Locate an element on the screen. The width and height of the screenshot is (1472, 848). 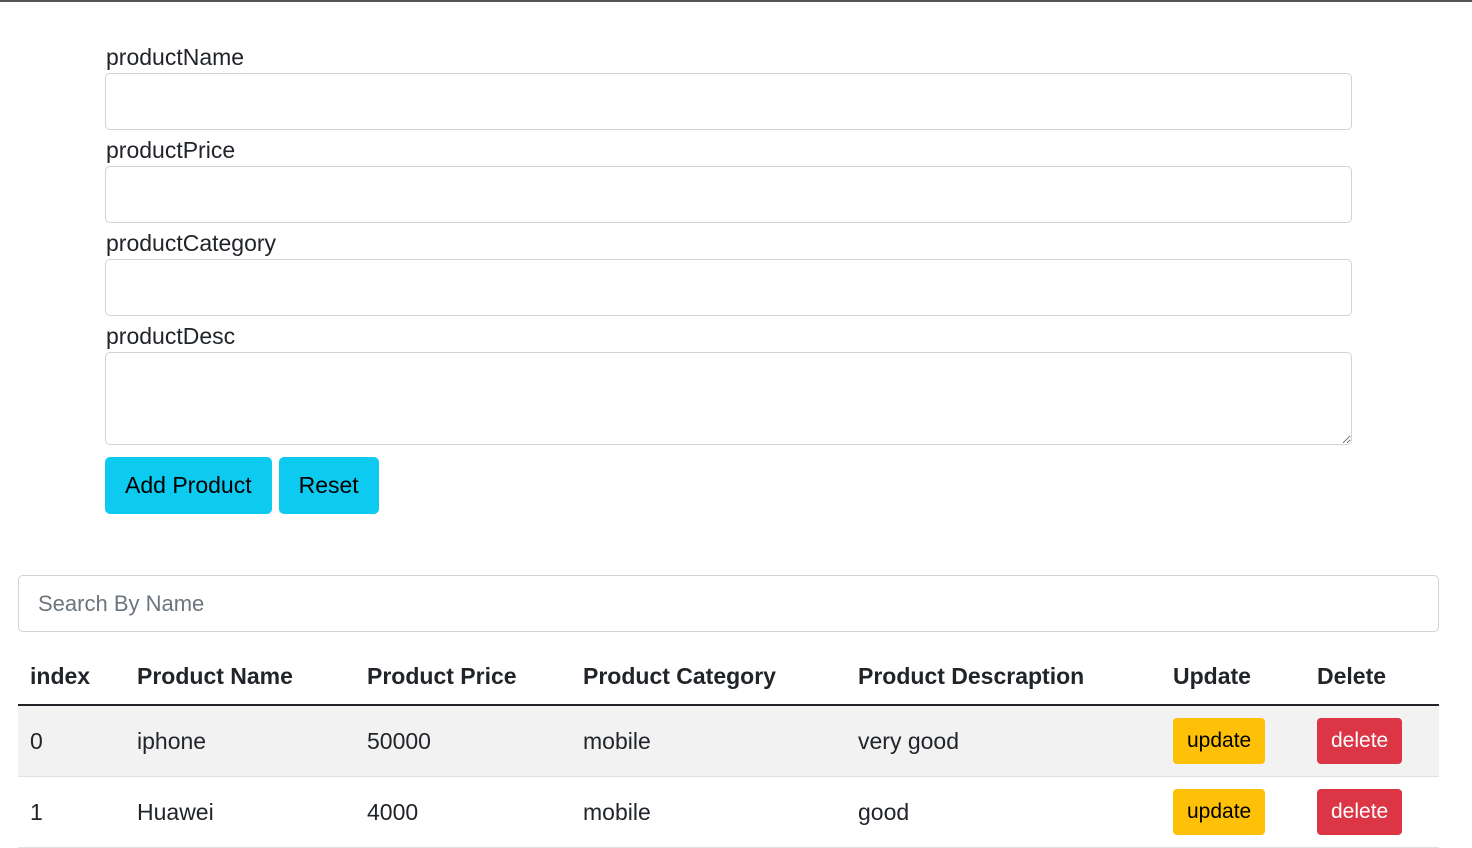
product-name-label: productName is located at coordinates (175, 57).